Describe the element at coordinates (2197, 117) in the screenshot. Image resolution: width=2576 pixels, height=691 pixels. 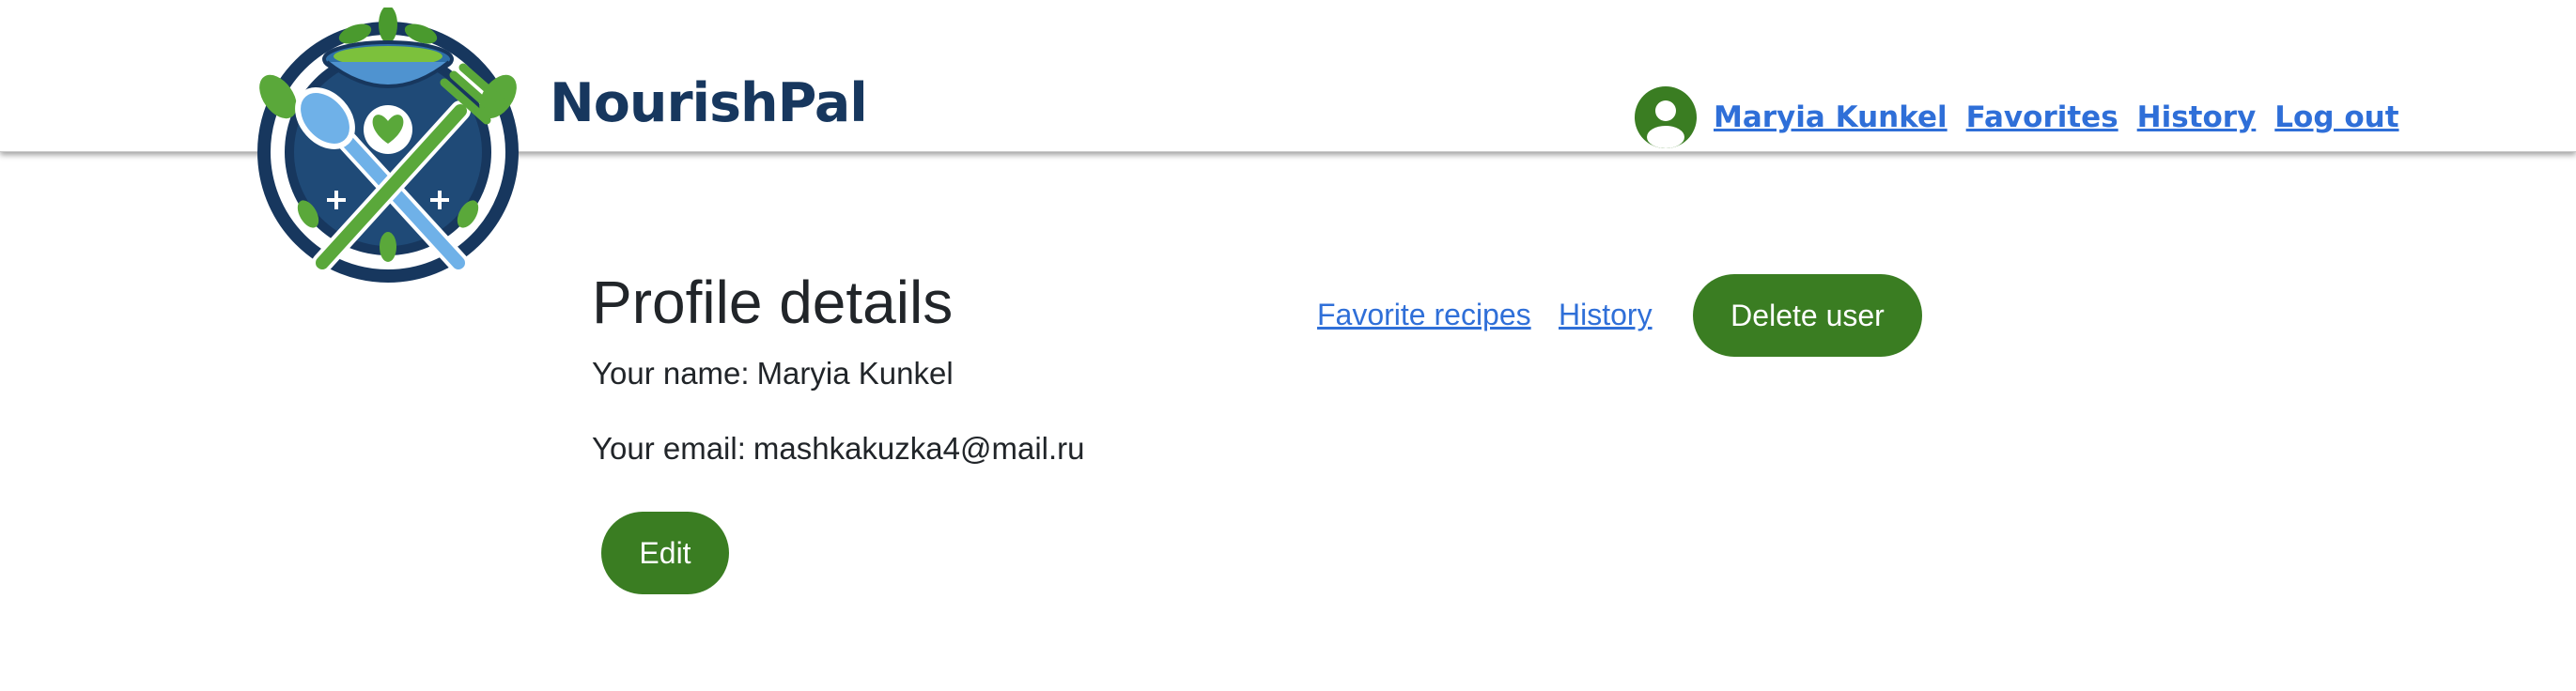
I see `nav-history-link: History` at that location.